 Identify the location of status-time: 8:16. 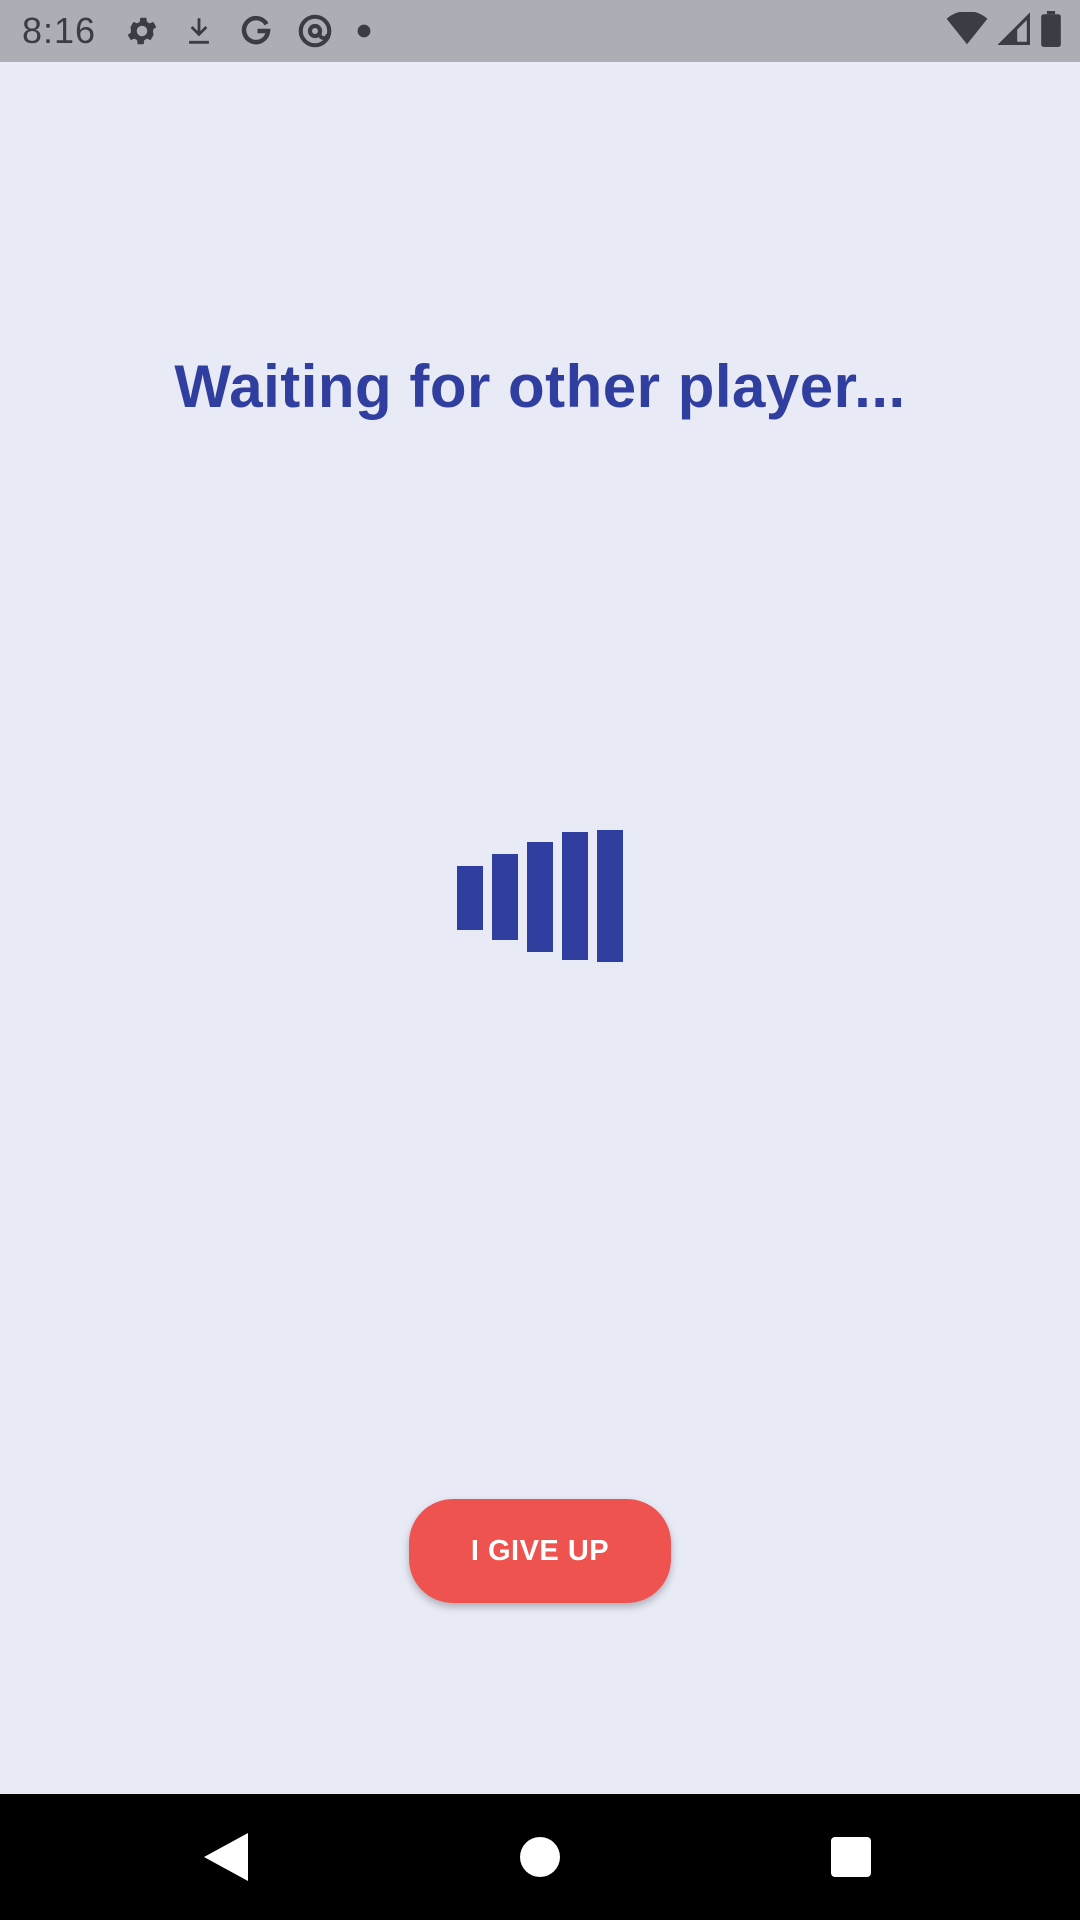
(59, 30).